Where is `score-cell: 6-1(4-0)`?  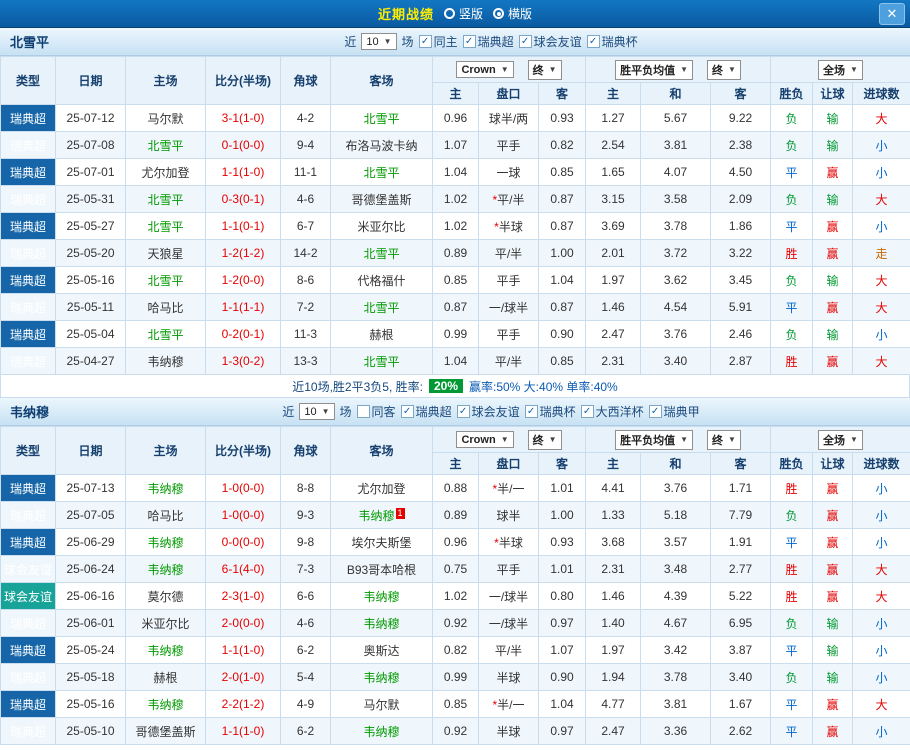 score-cell: 6-1(4-0) is located at coordinates (243, 569).